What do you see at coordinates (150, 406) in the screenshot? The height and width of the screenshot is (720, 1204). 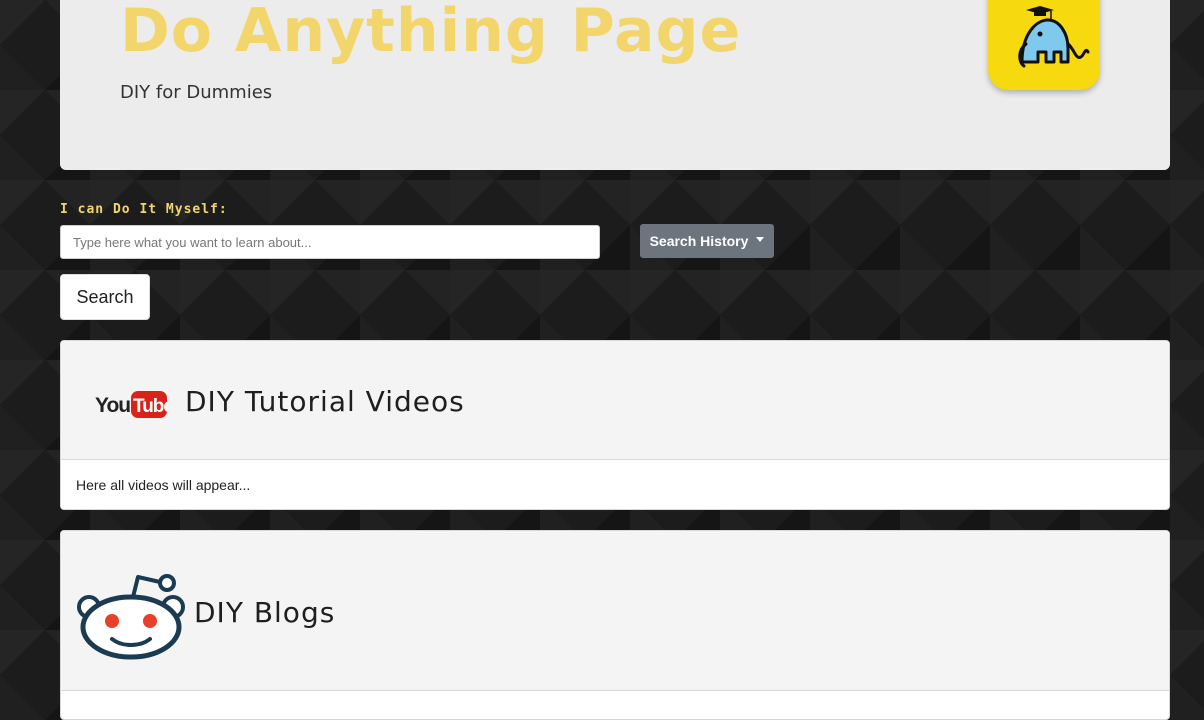 I see `svg-text: Tube` at bounding box center [150, 406].